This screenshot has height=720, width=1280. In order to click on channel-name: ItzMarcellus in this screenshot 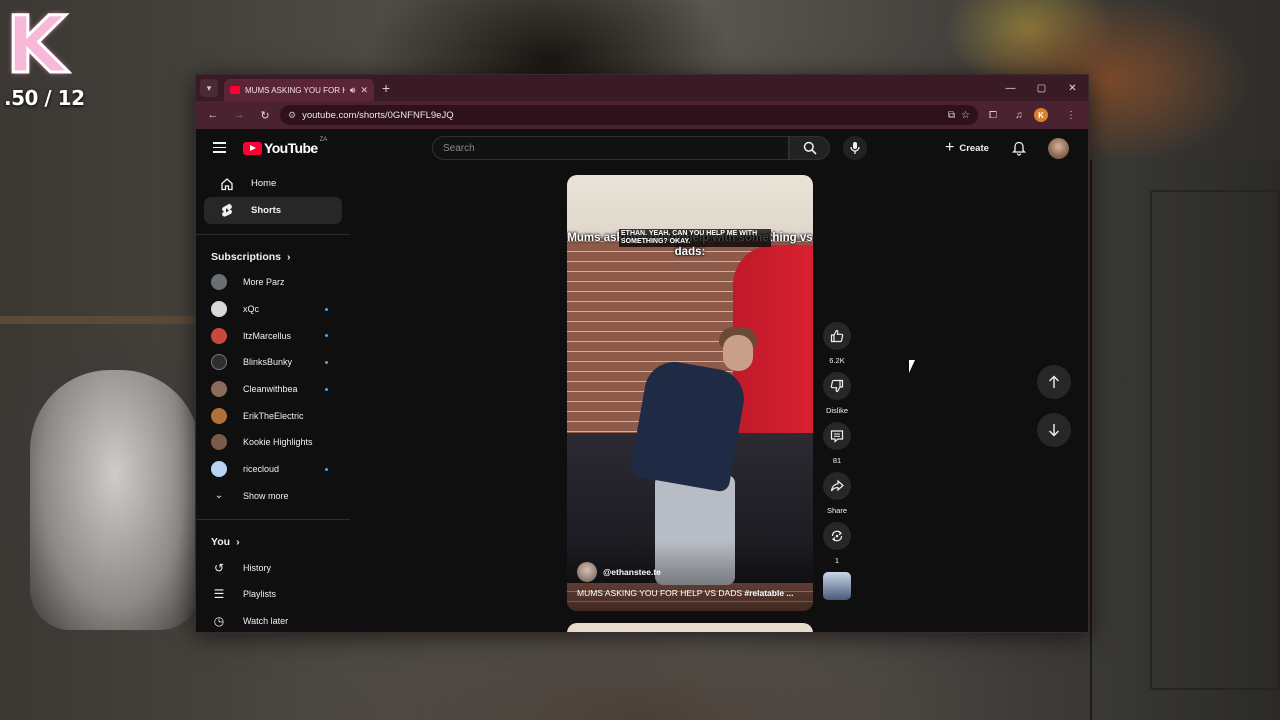, I will do `click(267, 335)`.